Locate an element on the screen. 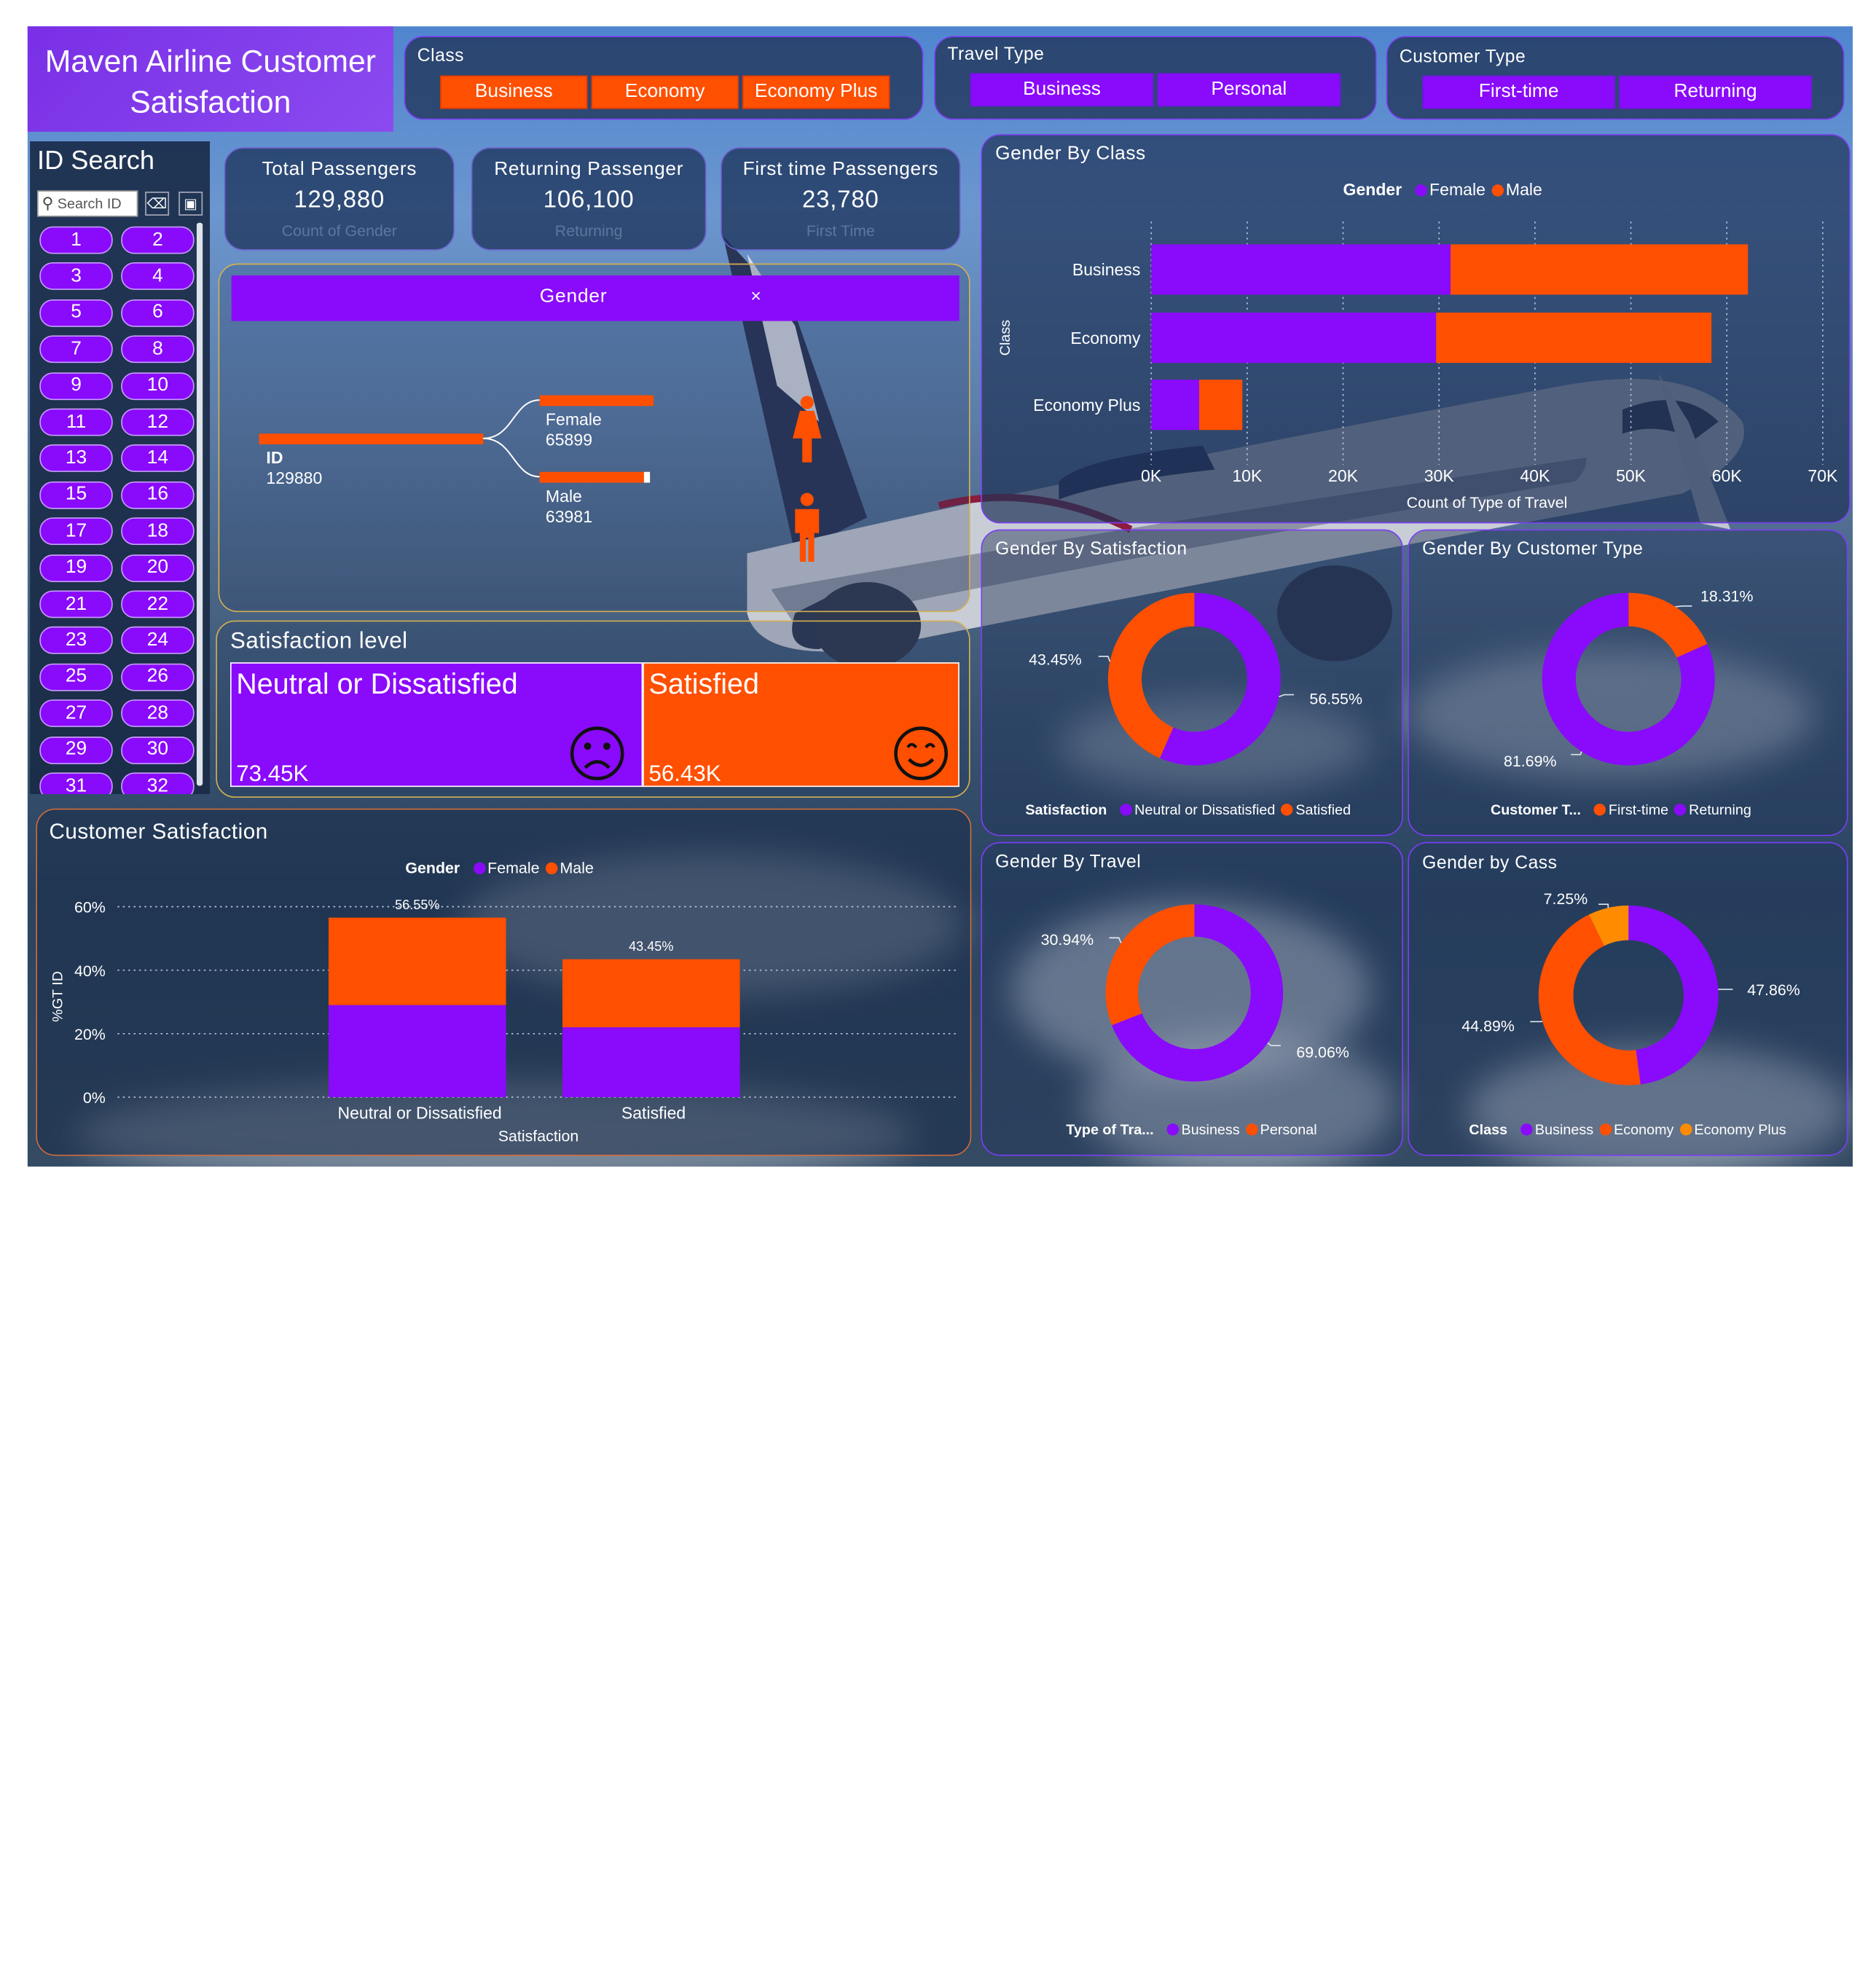 This screenshot has height=1962, width=1876. id-button-19: 19 is located at coordinates (75, 568).